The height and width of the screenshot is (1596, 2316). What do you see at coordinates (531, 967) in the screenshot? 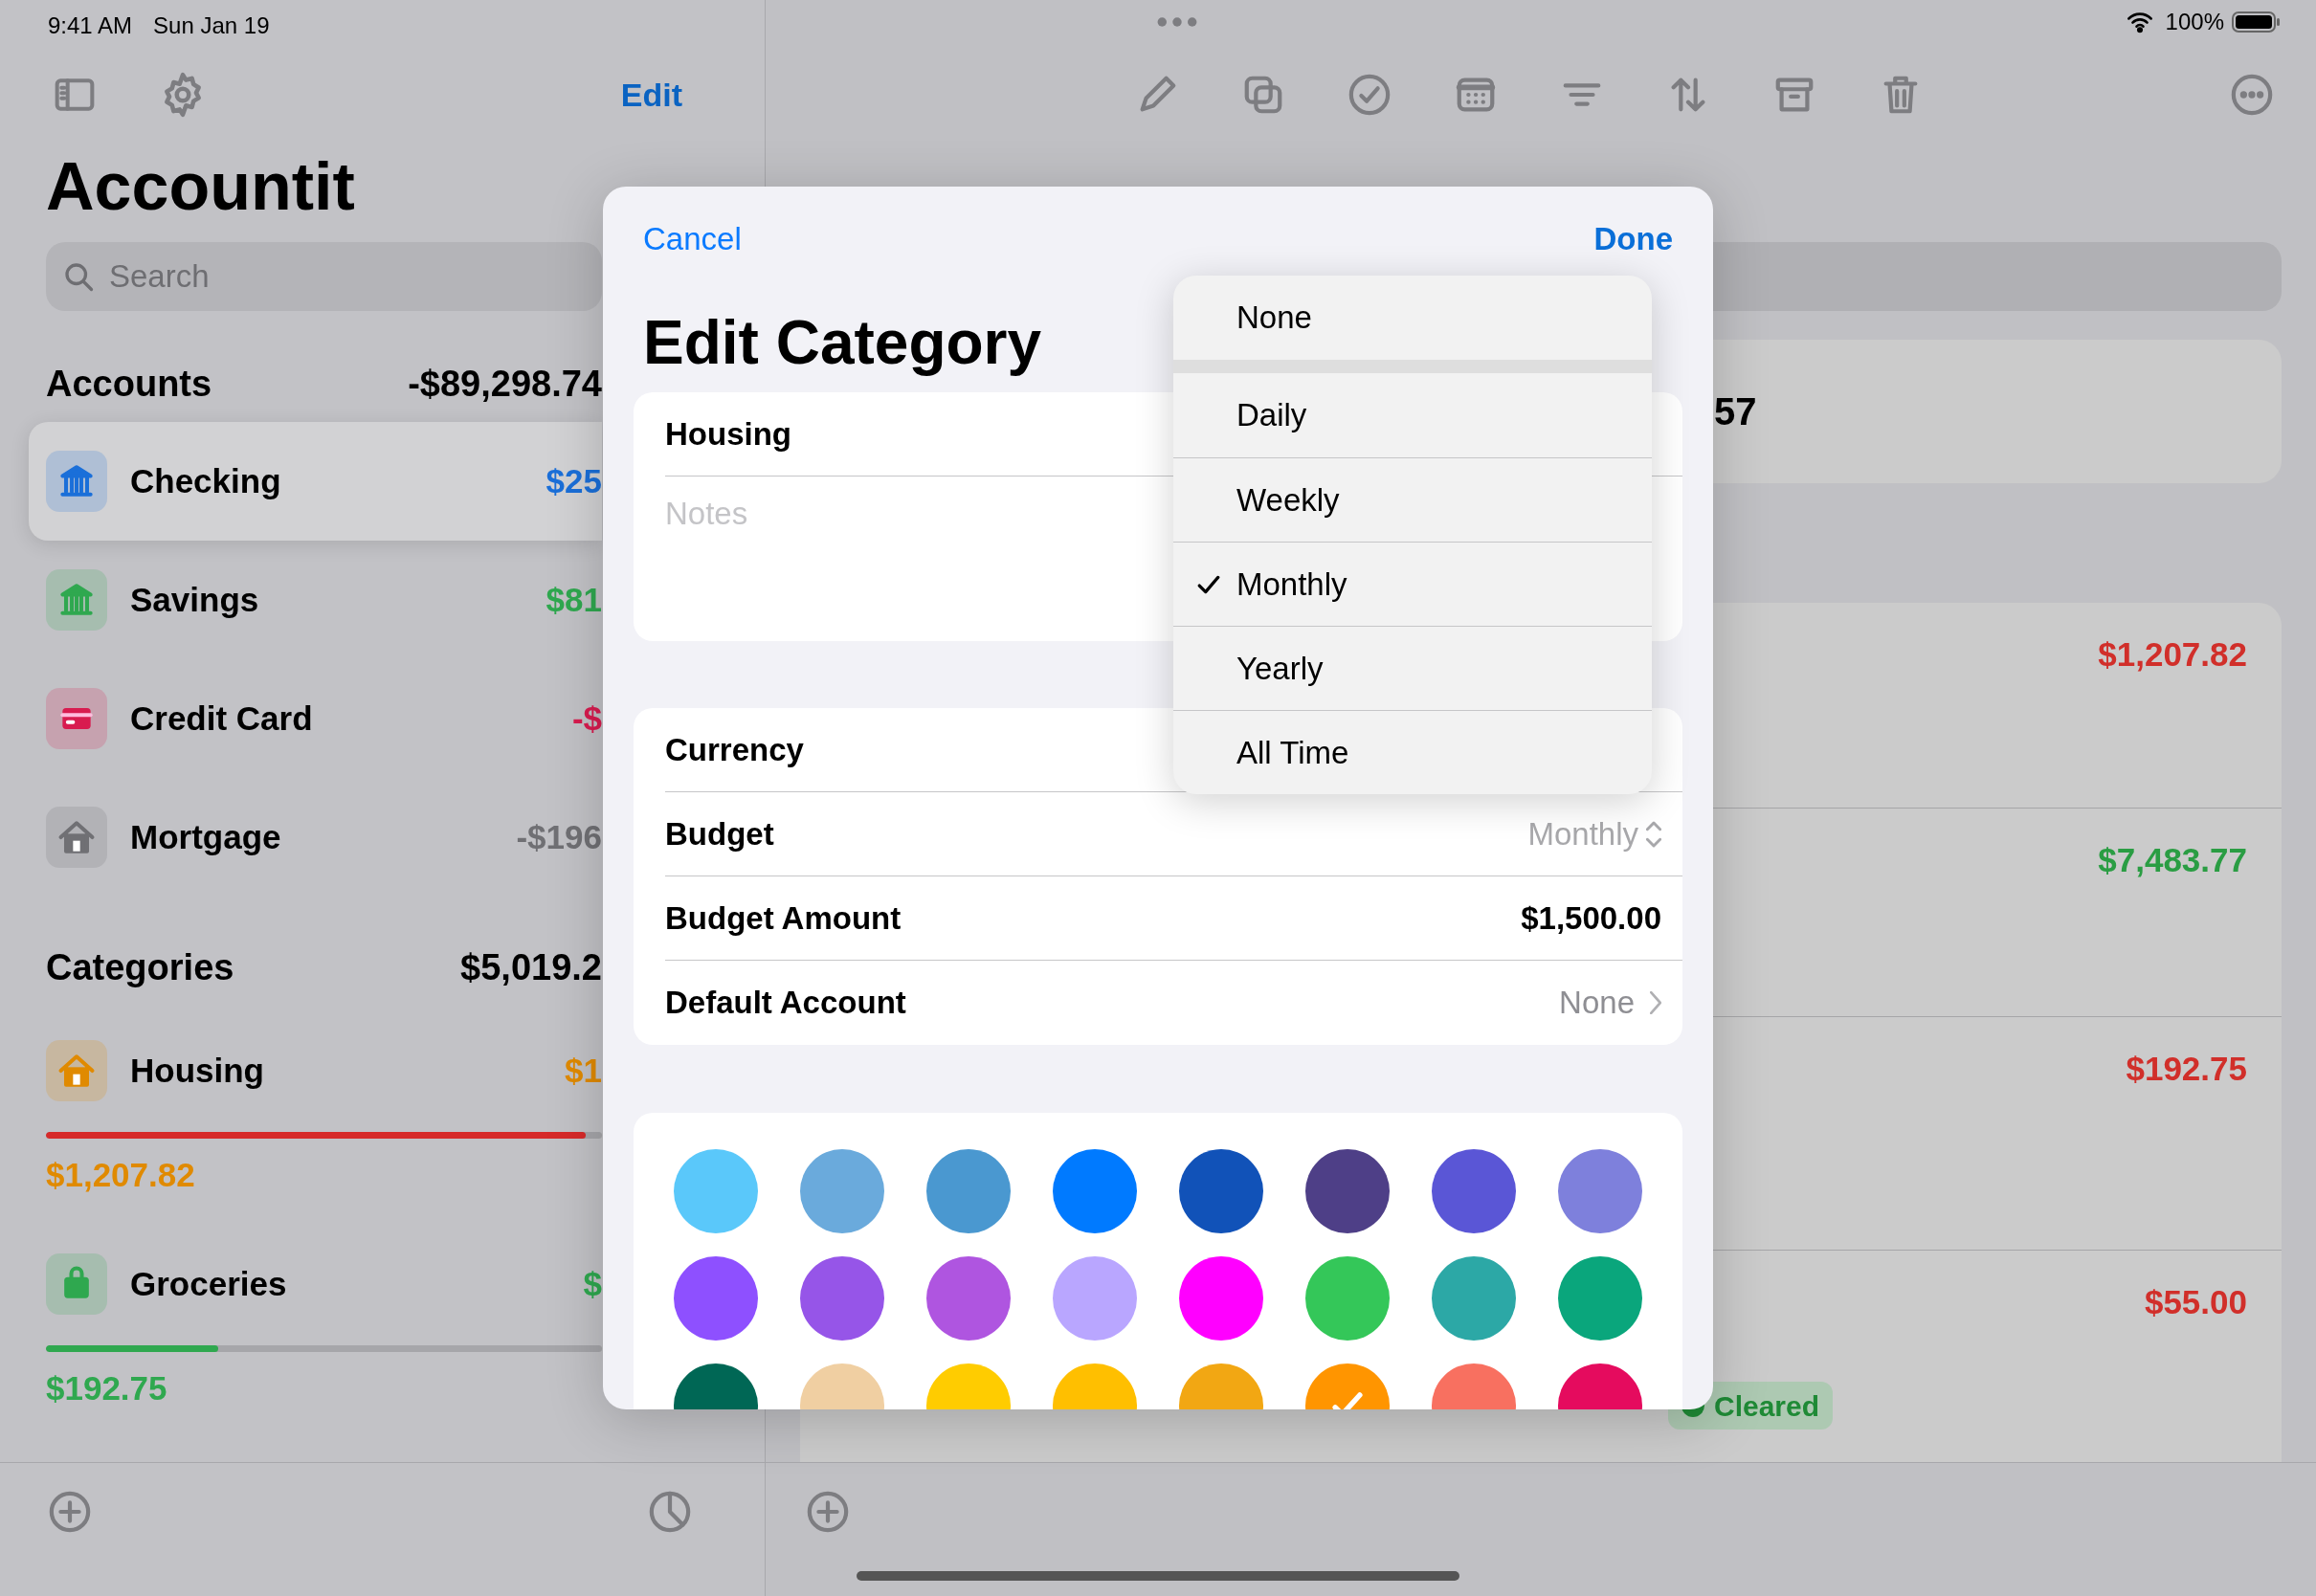
I see `categories-total: $5,019.2` at bounding box center [531, 967].